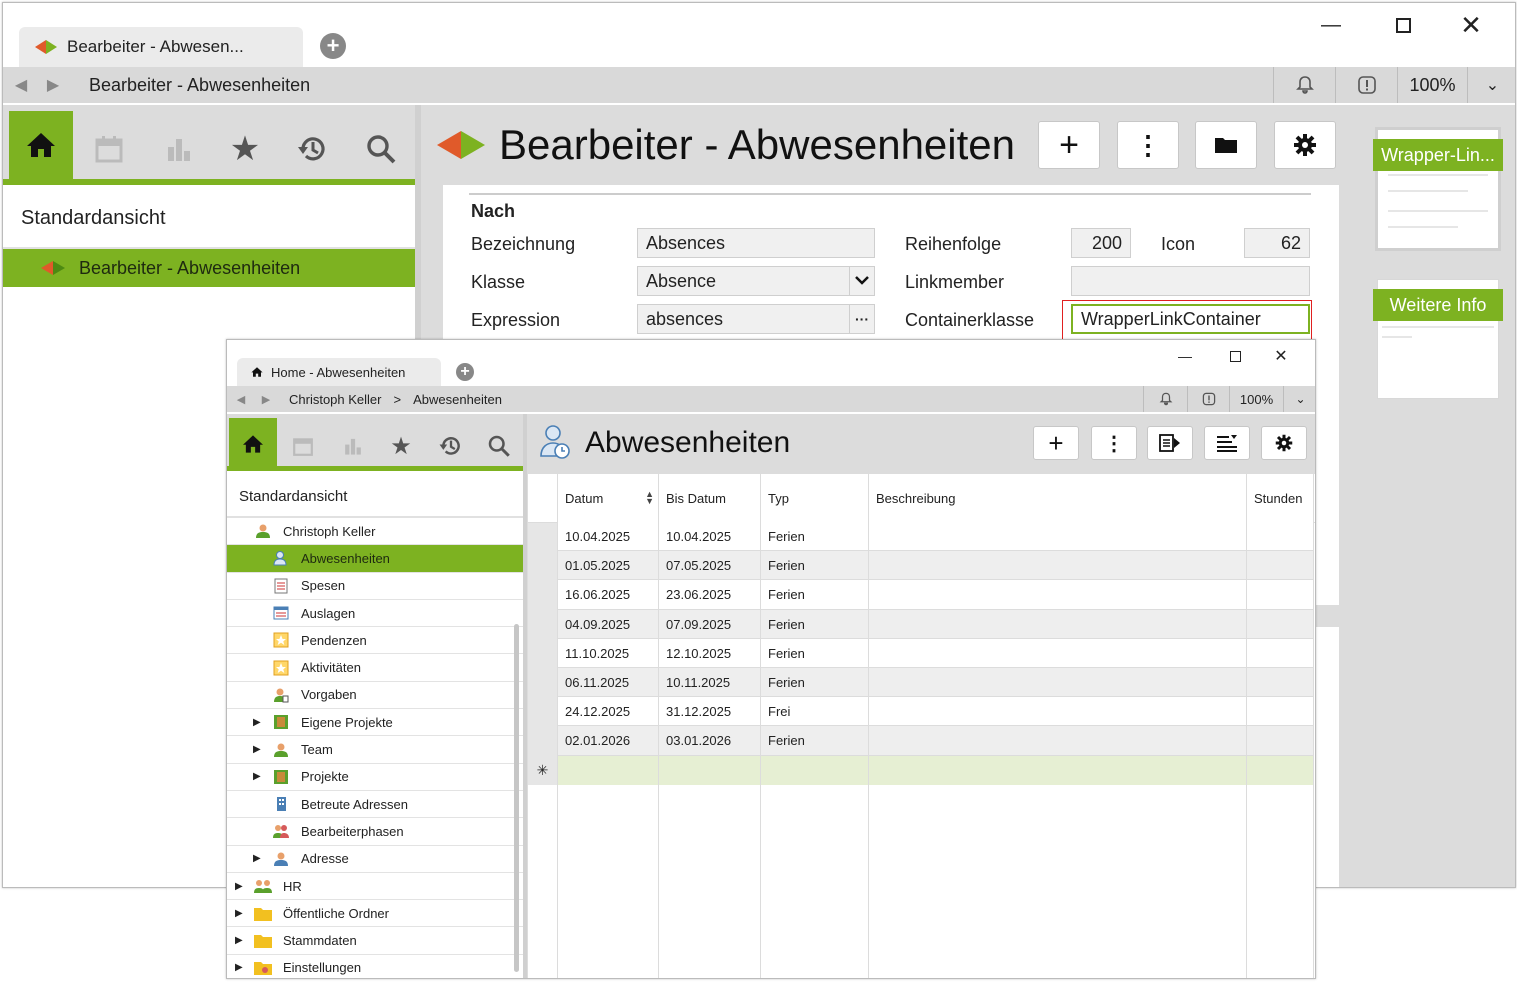  Describe the element at coordinates (375, 641) in the screenshot. I see `tree-item: Pendenzen` at that location.